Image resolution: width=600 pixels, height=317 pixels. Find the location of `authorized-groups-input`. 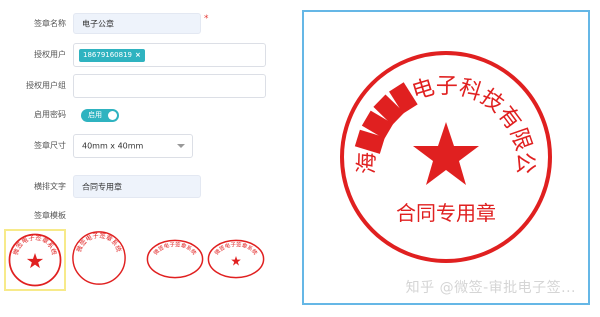

authorized-groups-input is located at coordinates (169, 86).